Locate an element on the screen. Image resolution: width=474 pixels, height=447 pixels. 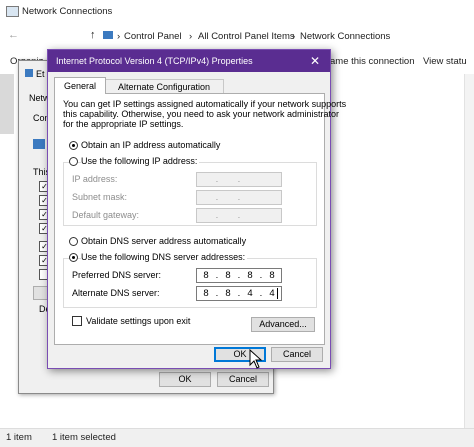
ethernet-title: Et is located at coordinates (40, 74).